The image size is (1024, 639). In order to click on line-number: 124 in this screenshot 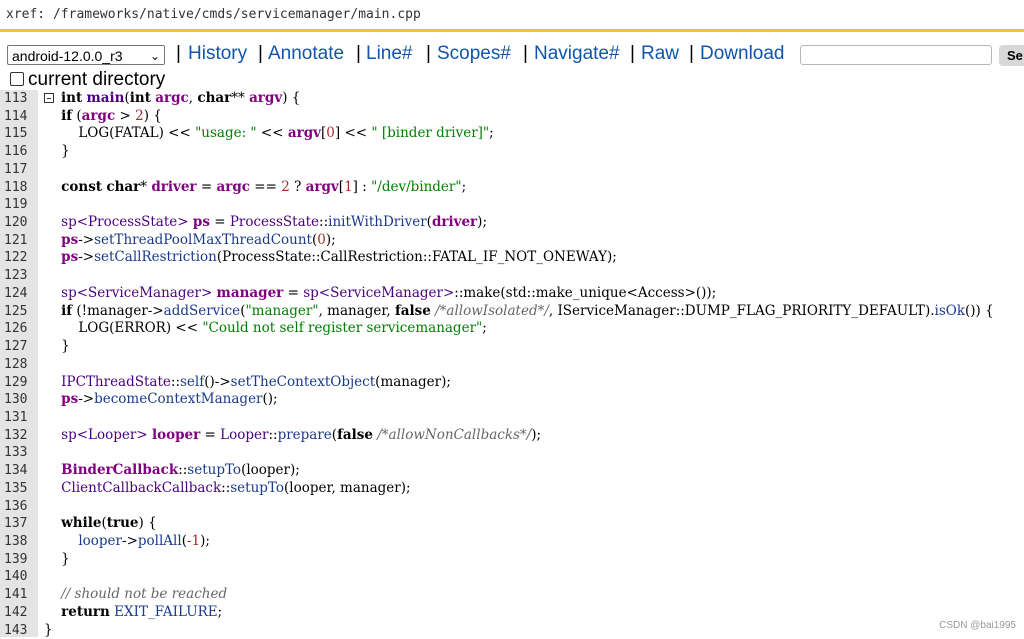, I will do `click(19, 294)`.